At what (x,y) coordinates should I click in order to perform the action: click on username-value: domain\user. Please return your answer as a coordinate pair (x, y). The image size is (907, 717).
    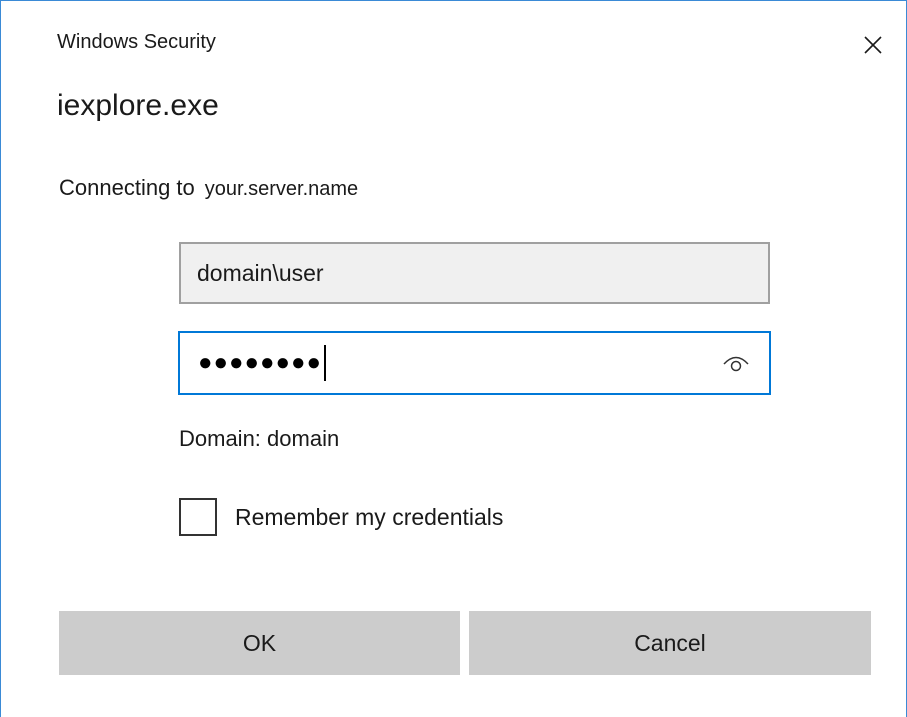
    Looking at the image, I should click on (260, 272).